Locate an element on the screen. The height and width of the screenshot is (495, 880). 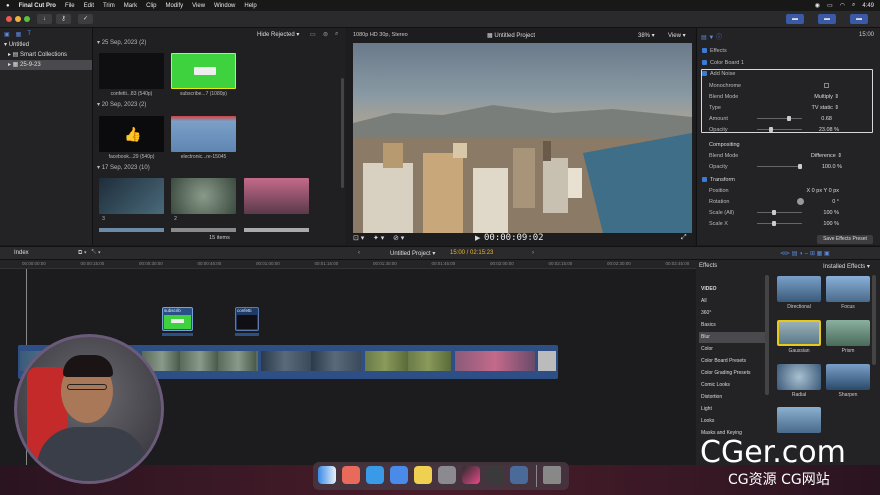
effect-thumbnail-radial is located at coordinates (799, 377).